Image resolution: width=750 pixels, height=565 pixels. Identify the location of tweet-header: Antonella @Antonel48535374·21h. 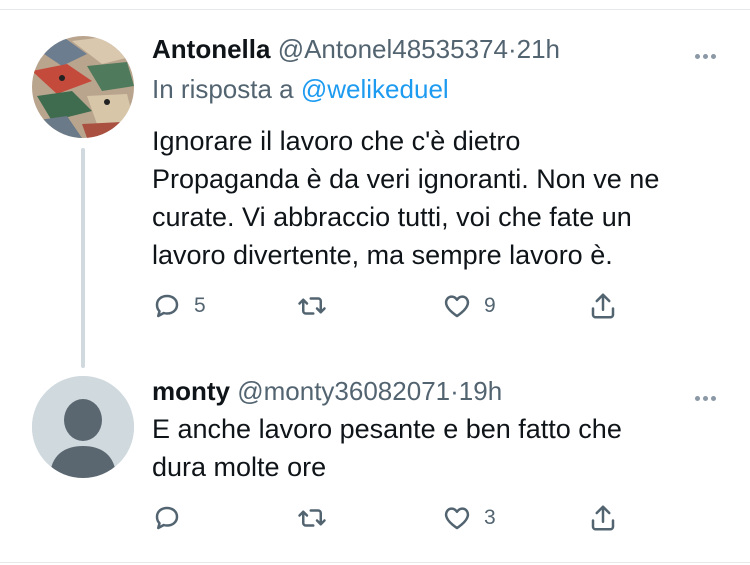
(356, 49).